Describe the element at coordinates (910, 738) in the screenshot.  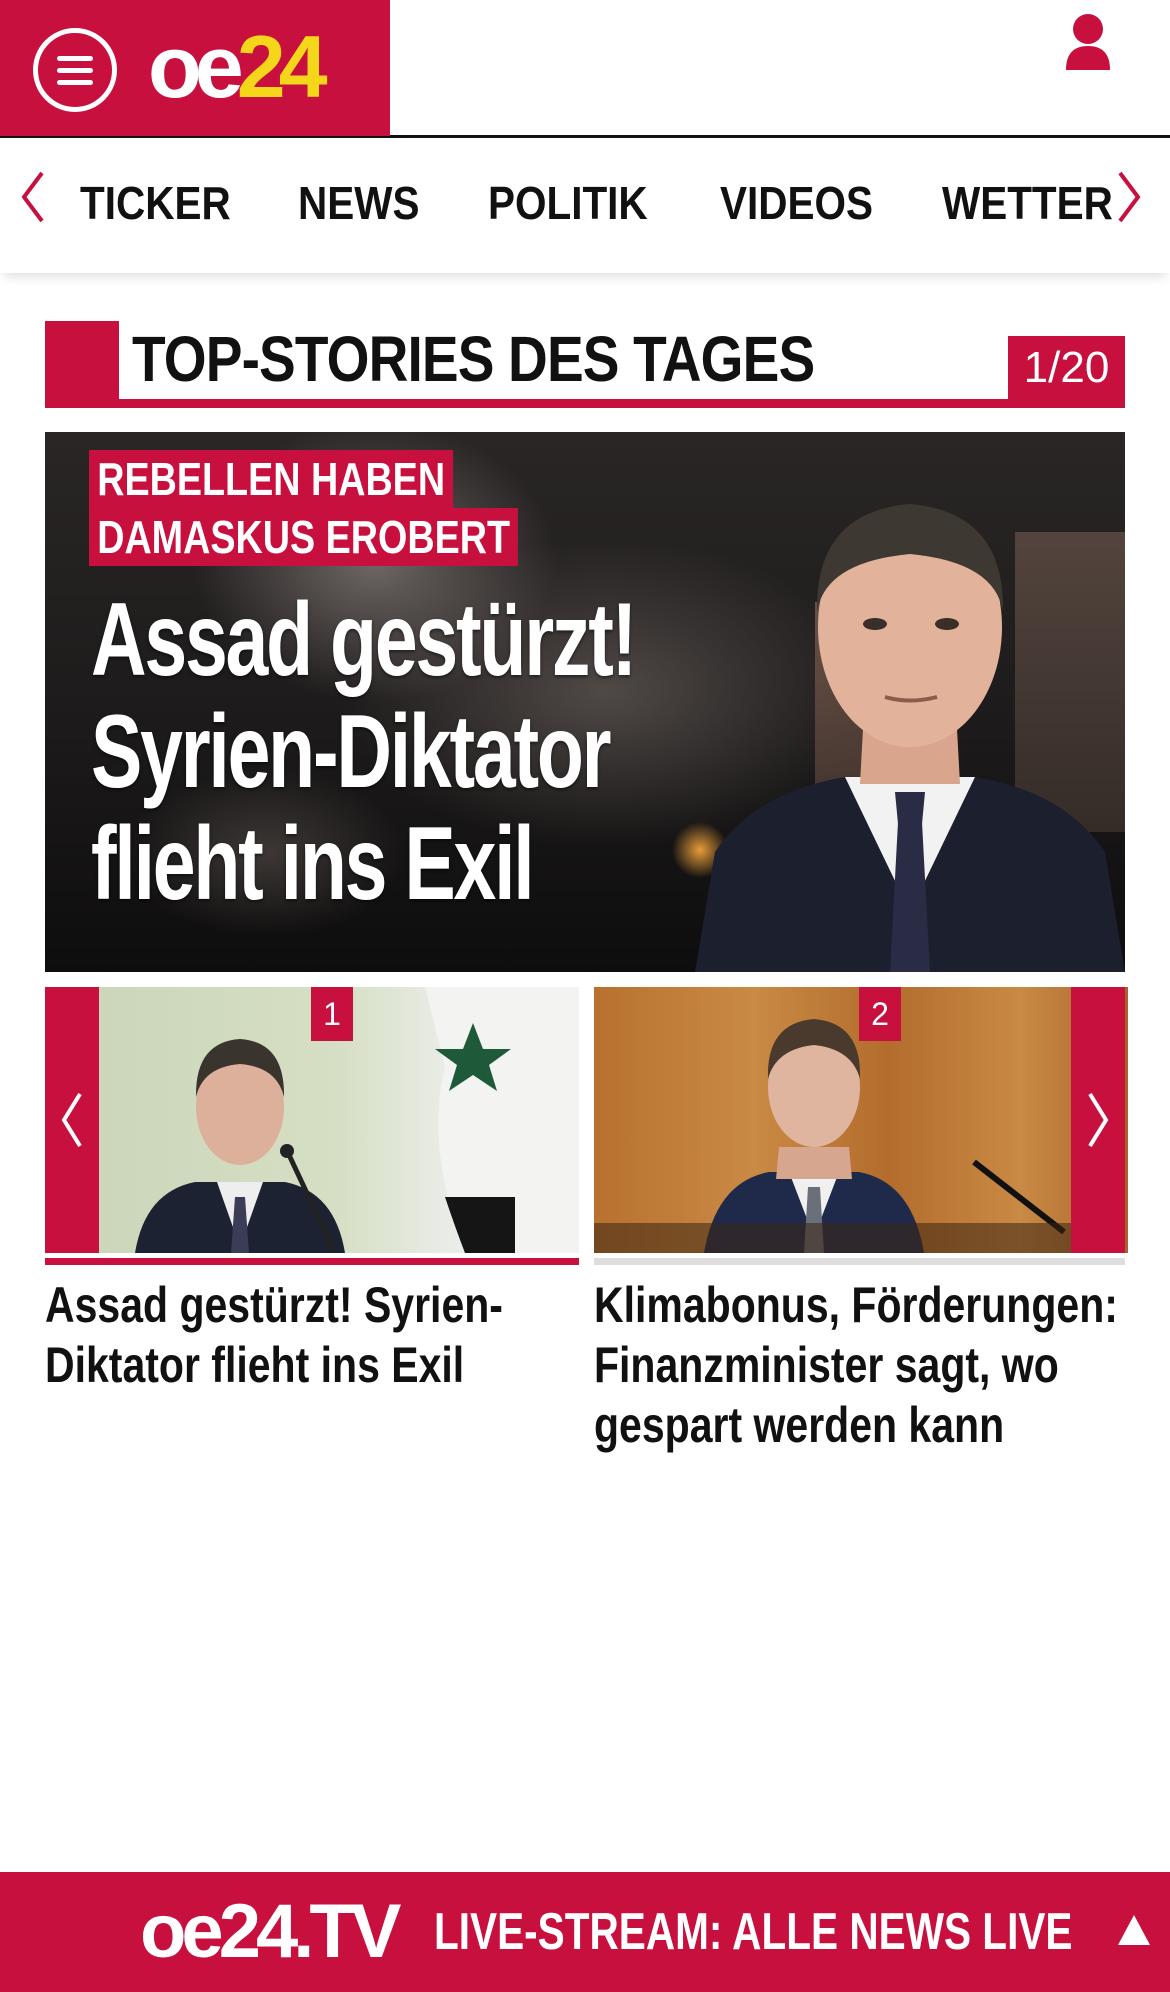
I see `hero-portrait-image` at that location.